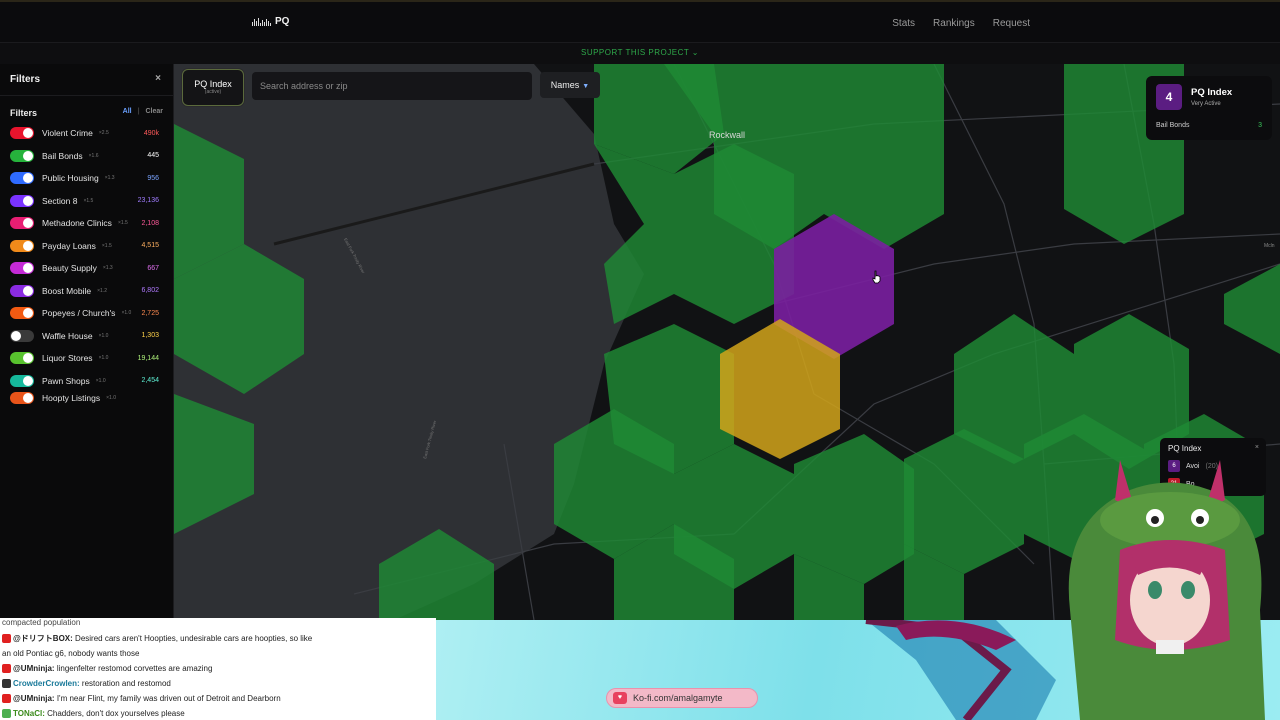 The image size is (1280, 720). I want to click on kofi-heart-icon: ♥, so click(620, 698).